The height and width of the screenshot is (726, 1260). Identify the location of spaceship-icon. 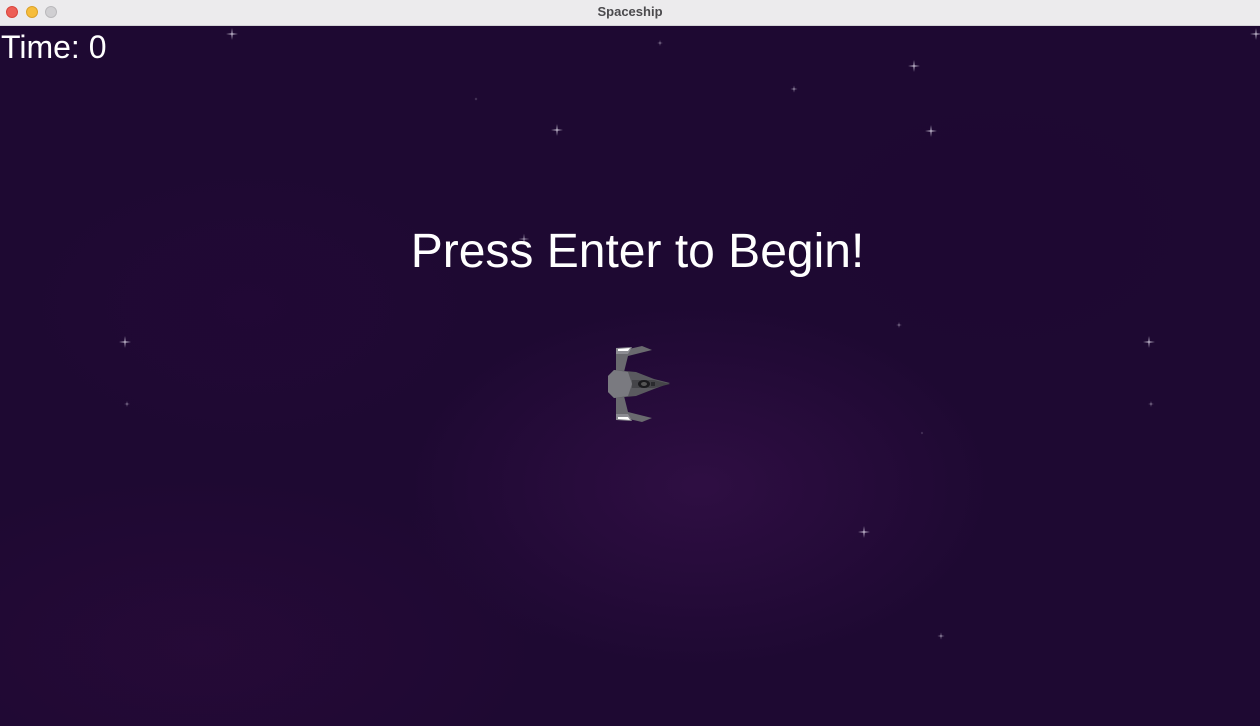
(638, 384).